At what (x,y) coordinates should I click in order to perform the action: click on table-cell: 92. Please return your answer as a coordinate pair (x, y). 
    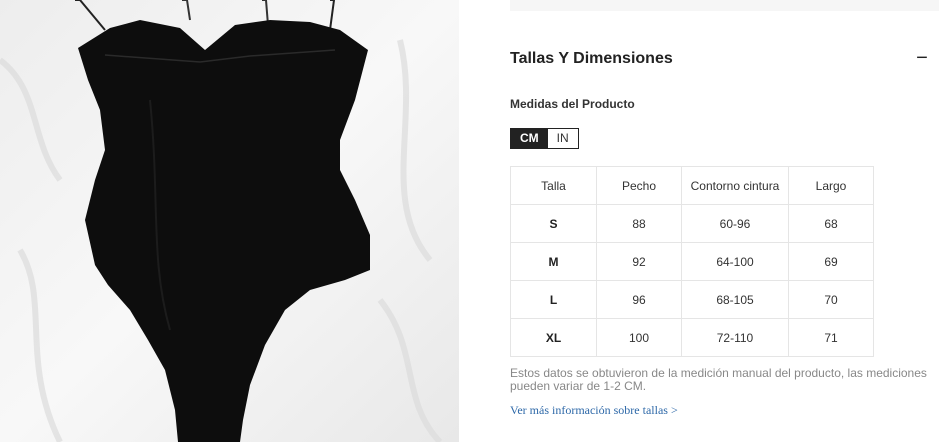
    Looking at the image, I should click on (639, 261).